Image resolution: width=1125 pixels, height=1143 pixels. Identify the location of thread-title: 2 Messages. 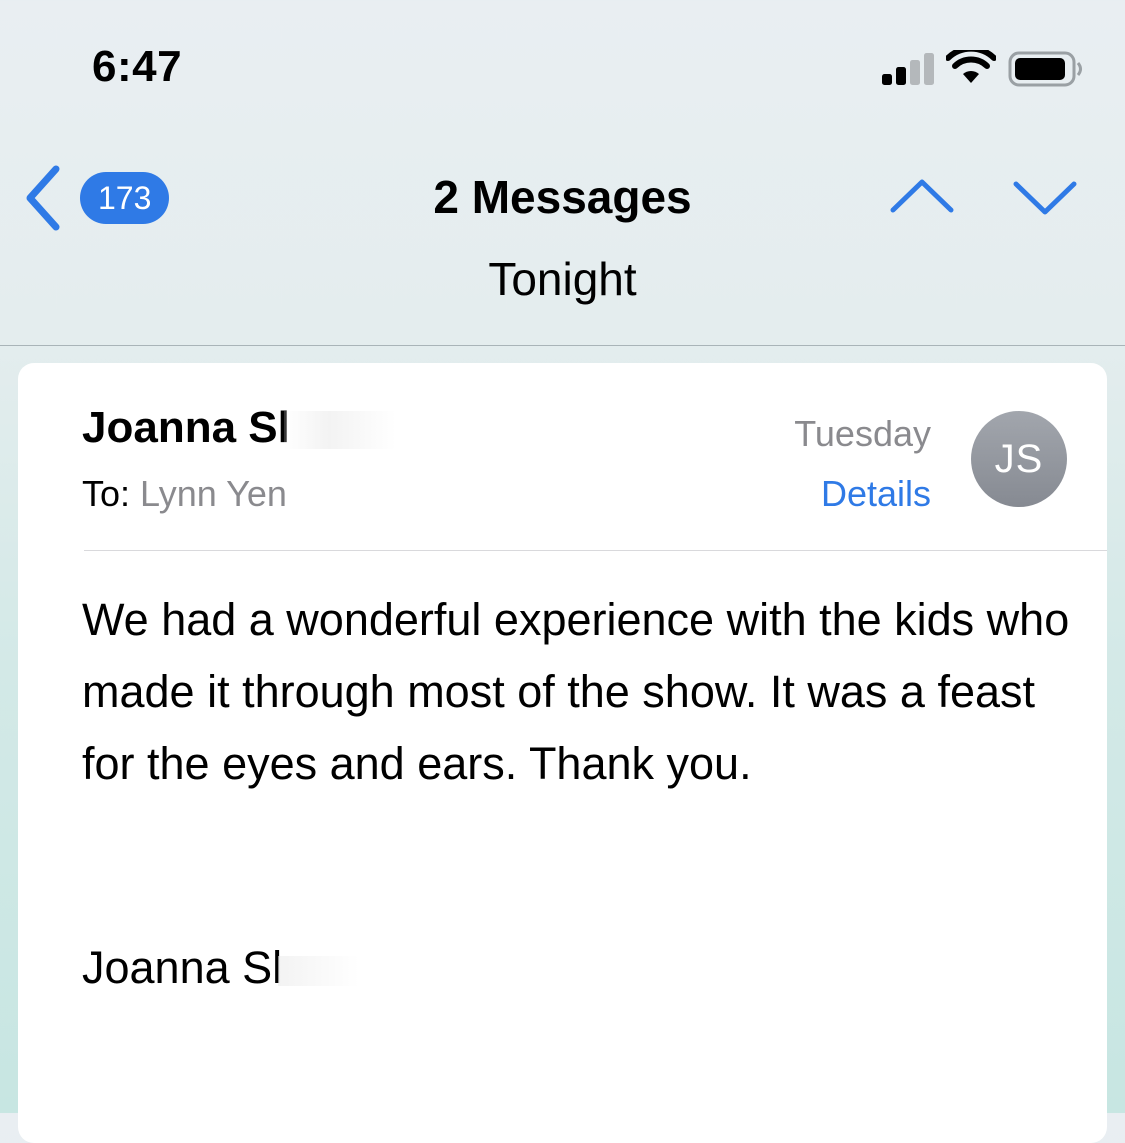
(562, 197).